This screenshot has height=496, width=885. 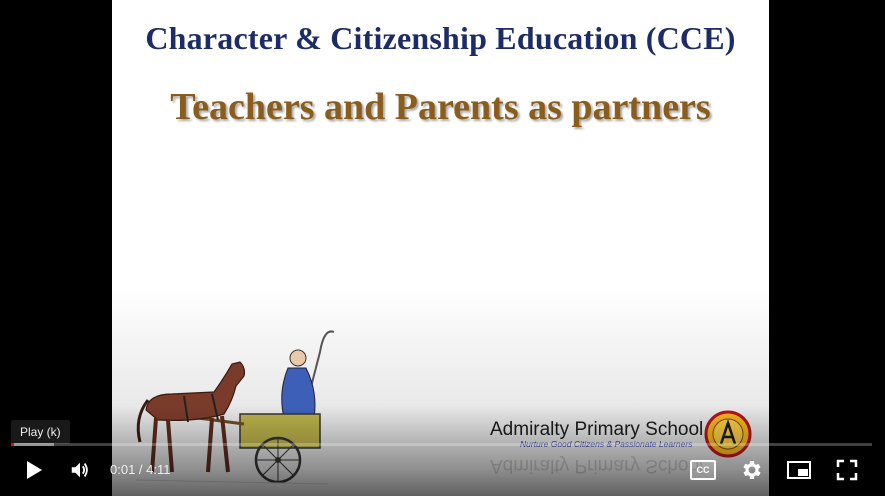 I want to click on player-controls: 0:01 / 4:11 CC, so click(x=442, y=470).